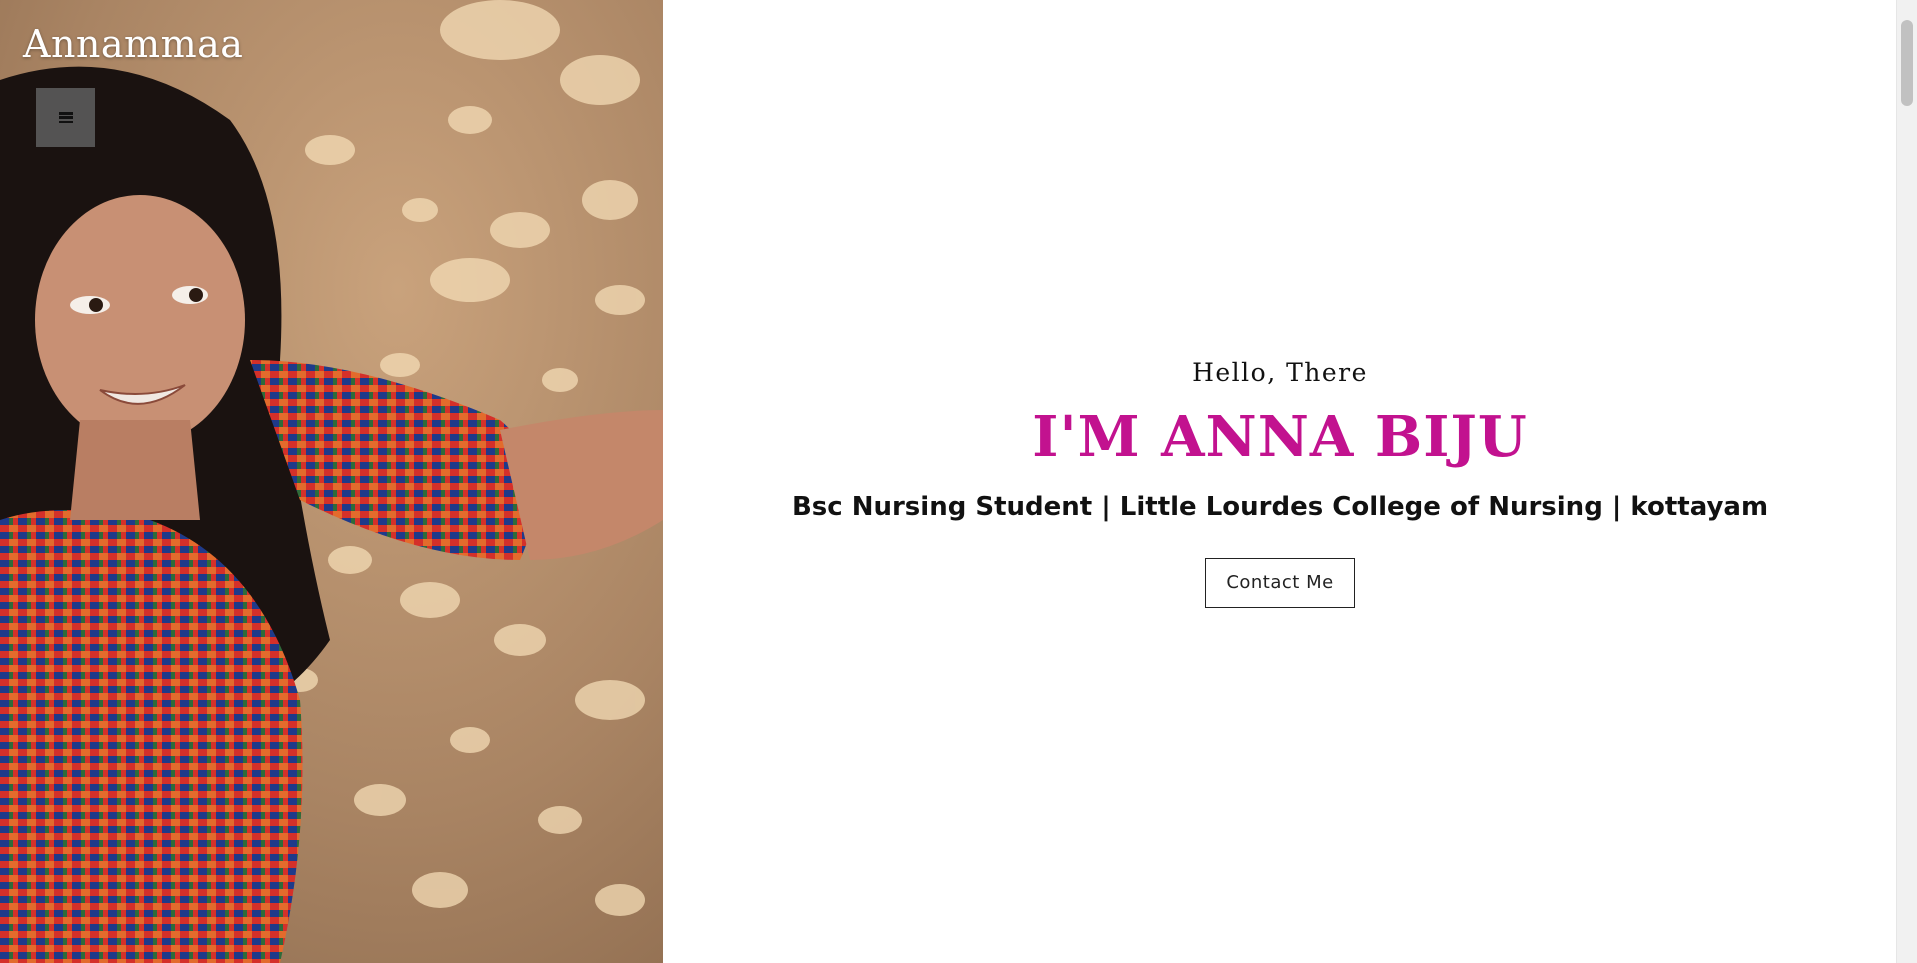 This screenshot has height=963, width=1917. I want to click on hero-greeting: Hello, There, so click(1280, 372).